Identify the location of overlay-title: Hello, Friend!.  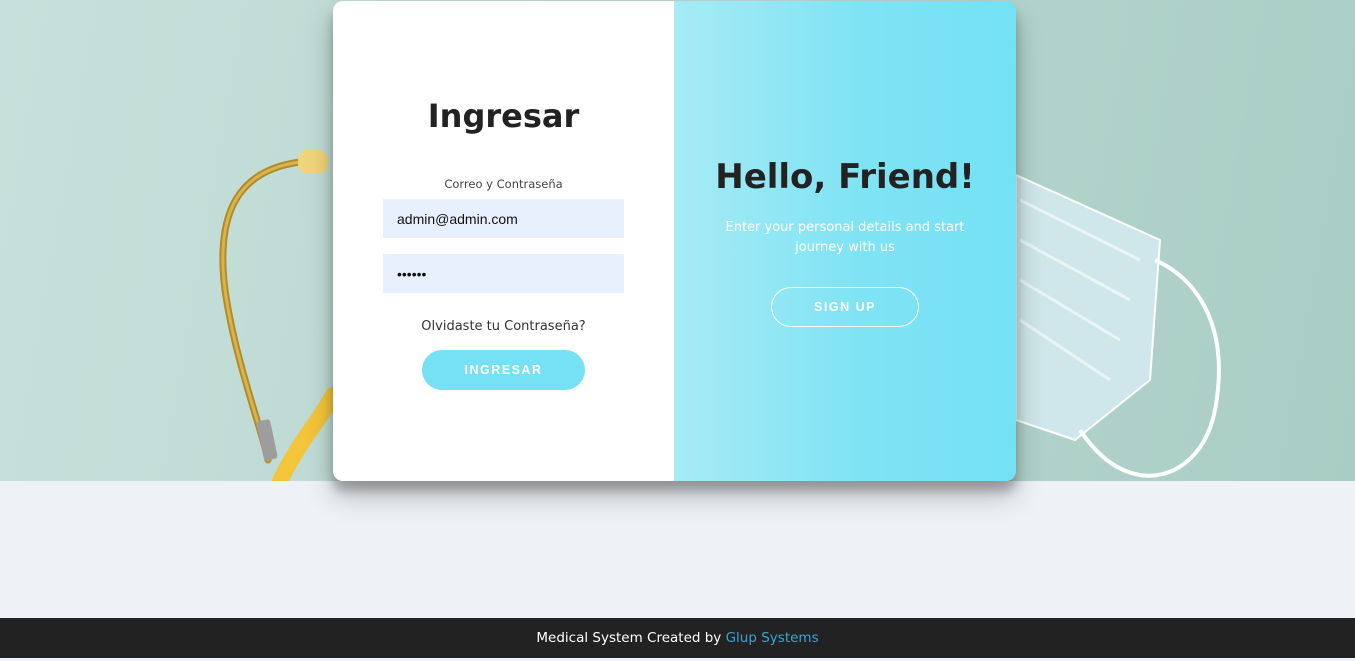
(845, 177).